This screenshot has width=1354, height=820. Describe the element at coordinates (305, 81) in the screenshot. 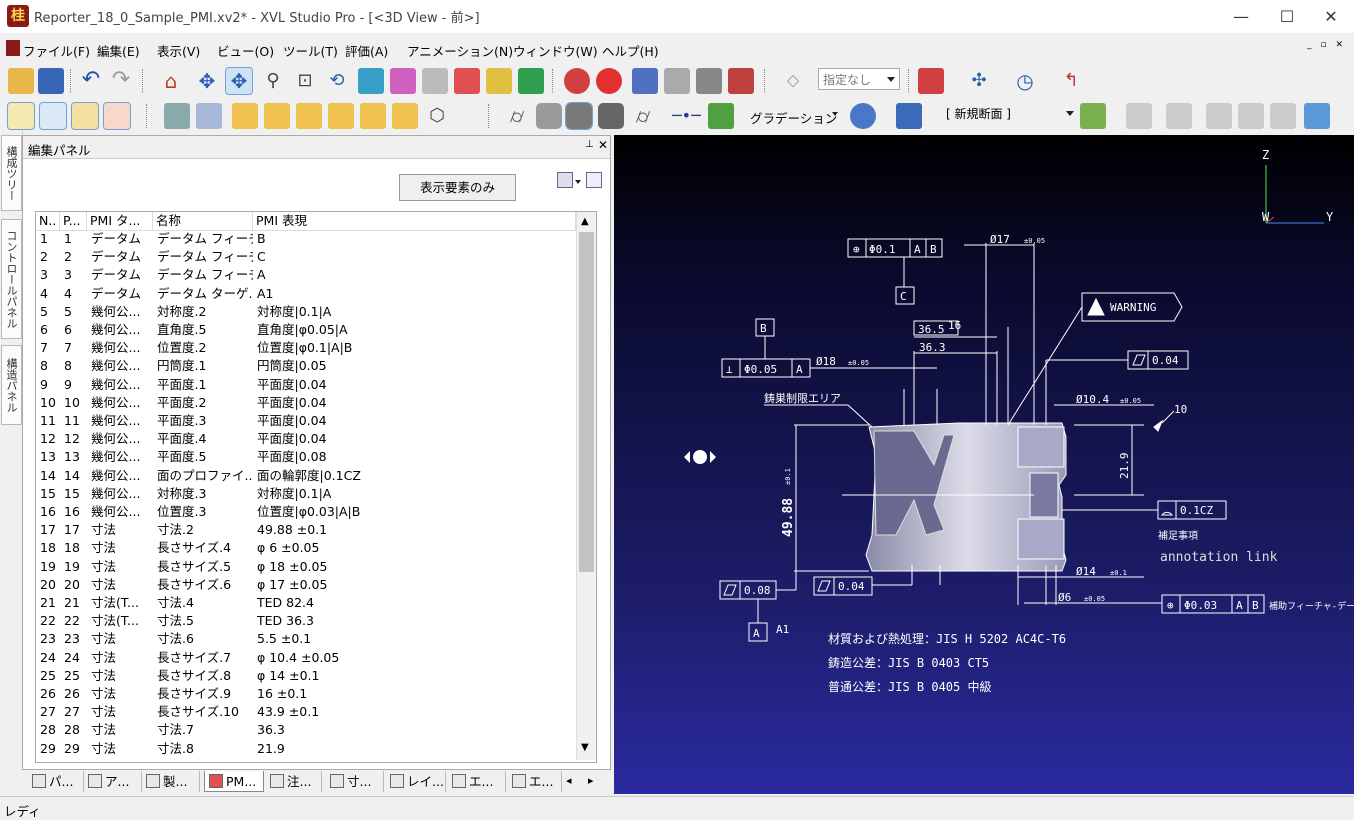

I see `zoom-box-icon: ⊡` at that location.